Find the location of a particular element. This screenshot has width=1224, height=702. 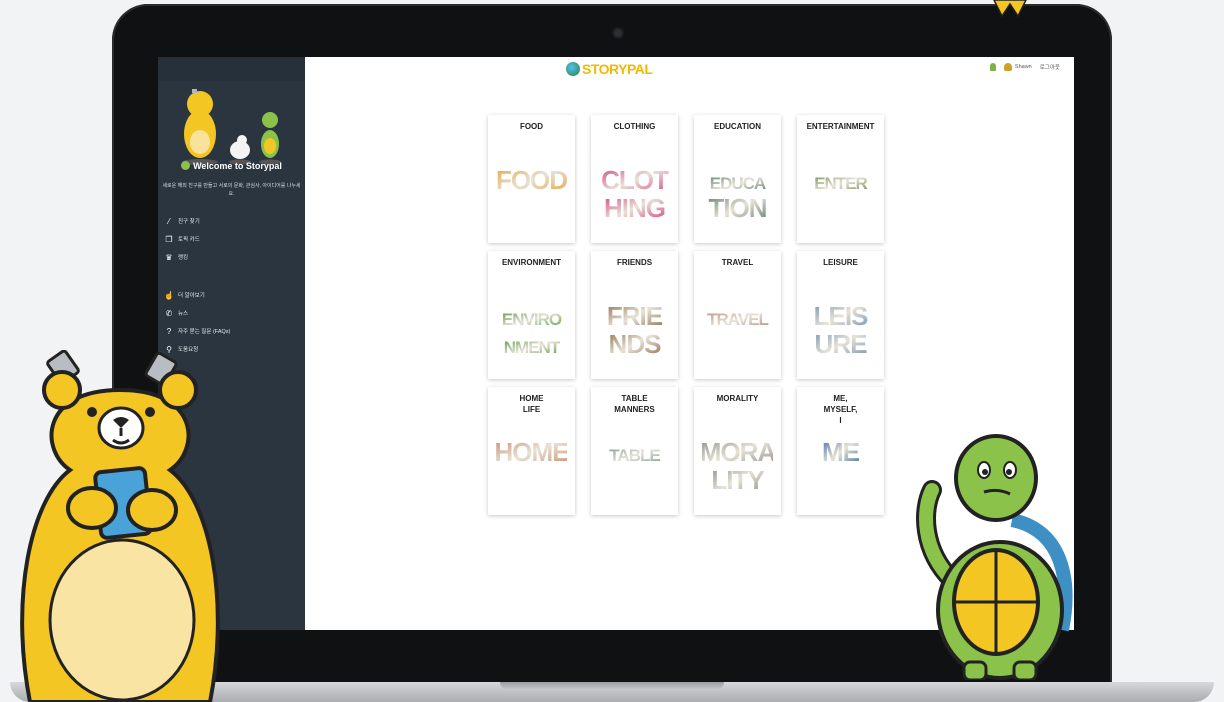

bee-mascot-illustration is located at coordinates (1010, 9).